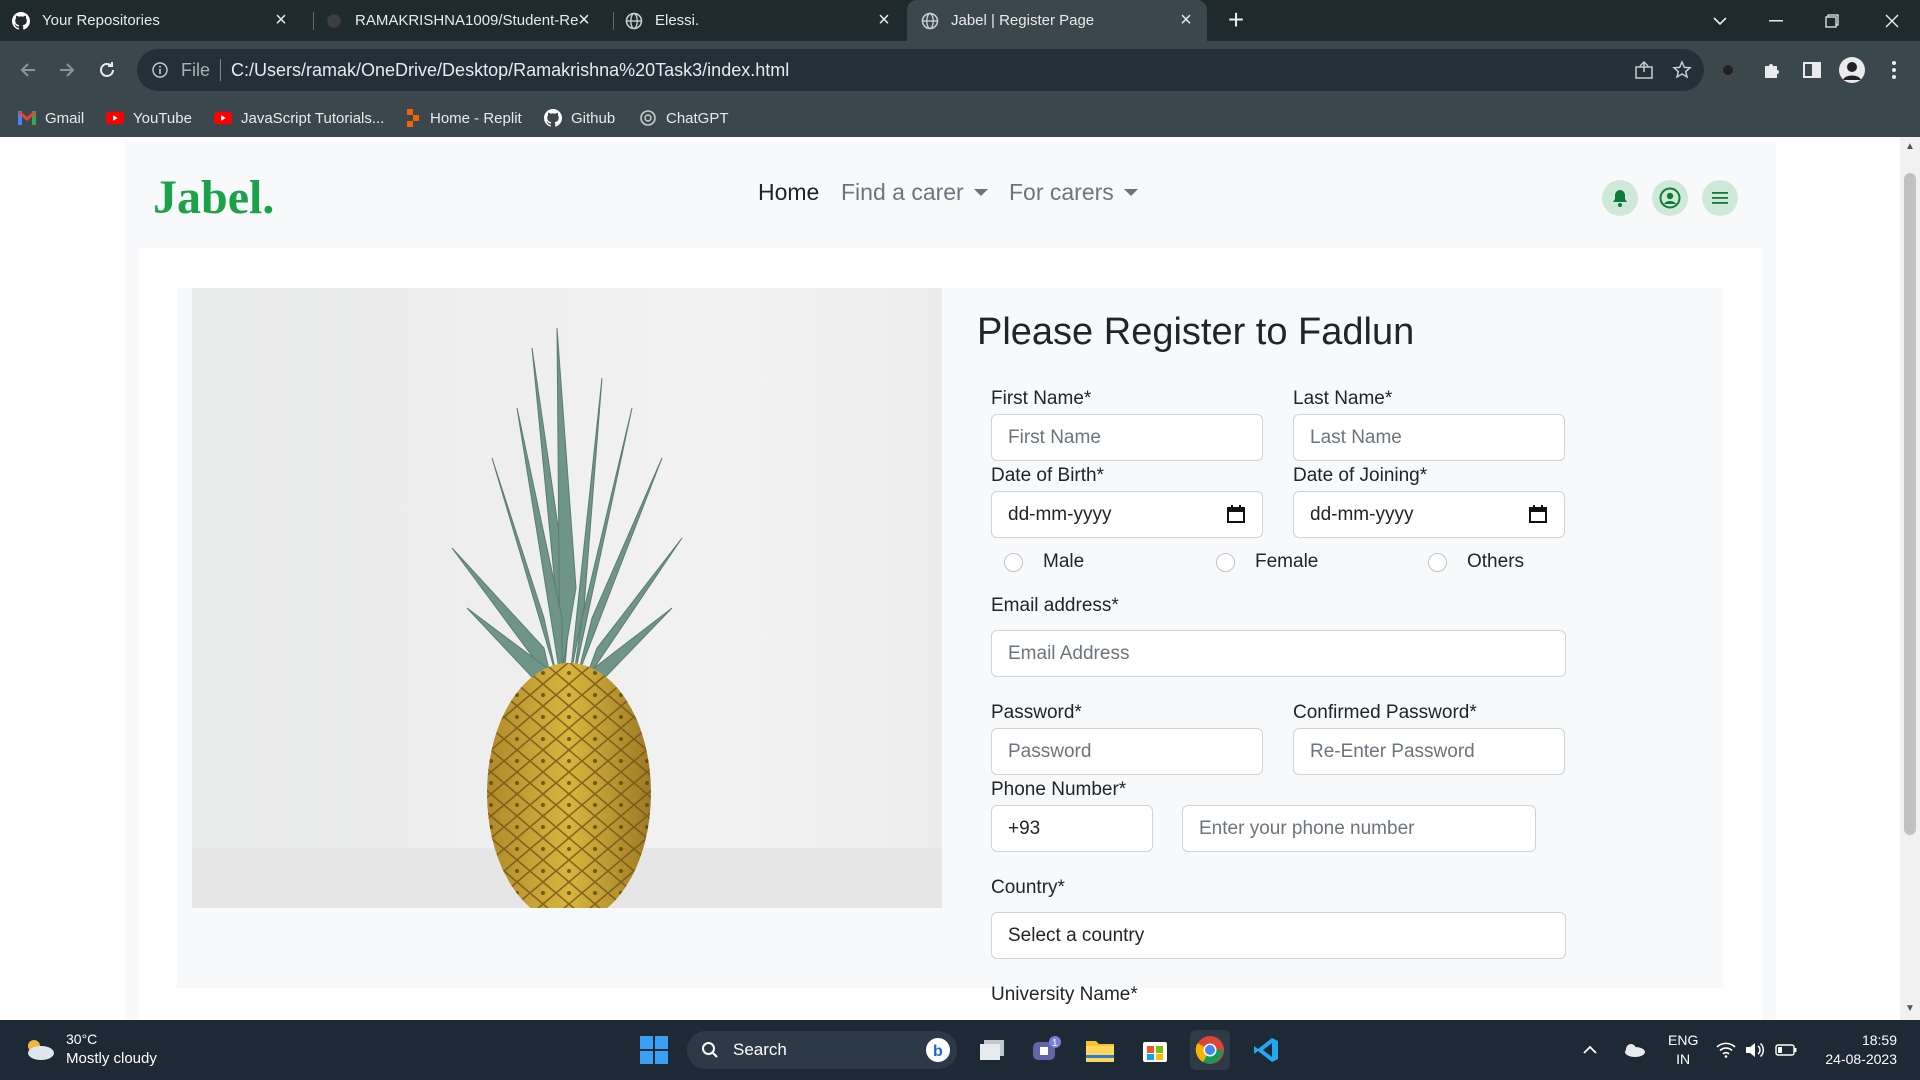 Image resolution: width=1920 pixels, height=1080 pixels. What do you see at coordinates (28, 70) in the screenshot?
I see `back-arrow-icon` at bounding box center [28, 70].